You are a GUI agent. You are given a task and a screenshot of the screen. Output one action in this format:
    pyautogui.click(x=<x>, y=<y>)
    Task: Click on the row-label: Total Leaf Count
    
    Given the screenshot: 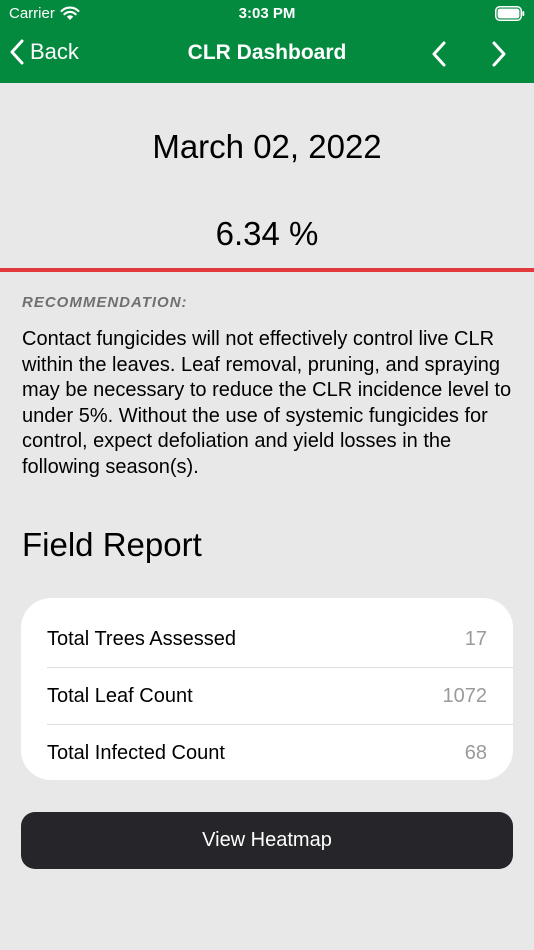 What is the action you would take?
    pyautogui.click(x=120, y=696)
    